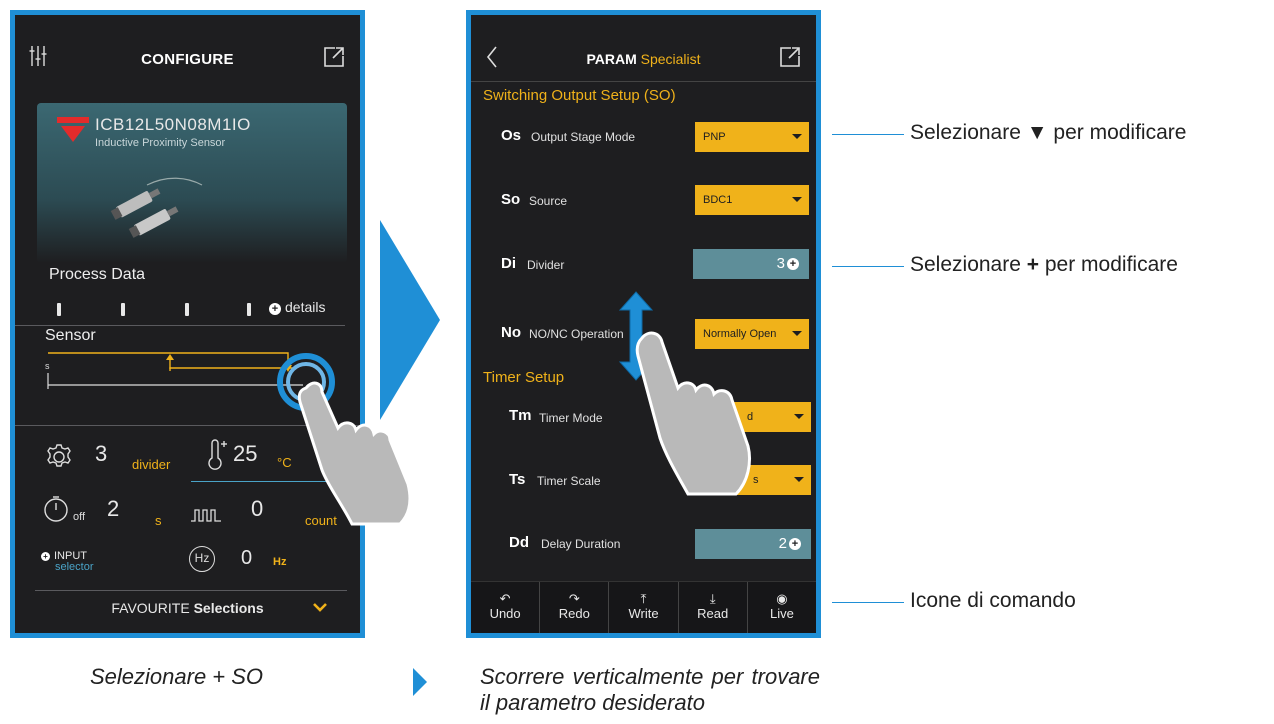  I want to click on details-button: + details, so click(297, 307).